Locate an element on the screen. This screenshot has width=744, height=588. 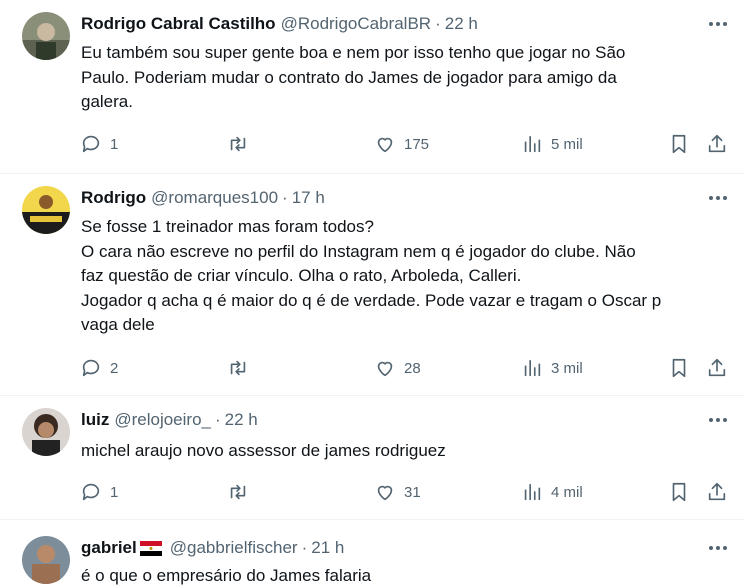
user-handle: @relojoeiro_ is located at coordinates (162, 420).